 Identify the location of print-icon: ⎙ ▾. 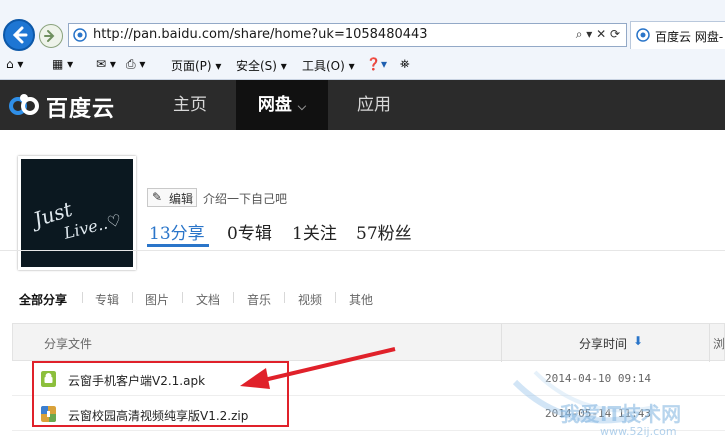
(135, 64).